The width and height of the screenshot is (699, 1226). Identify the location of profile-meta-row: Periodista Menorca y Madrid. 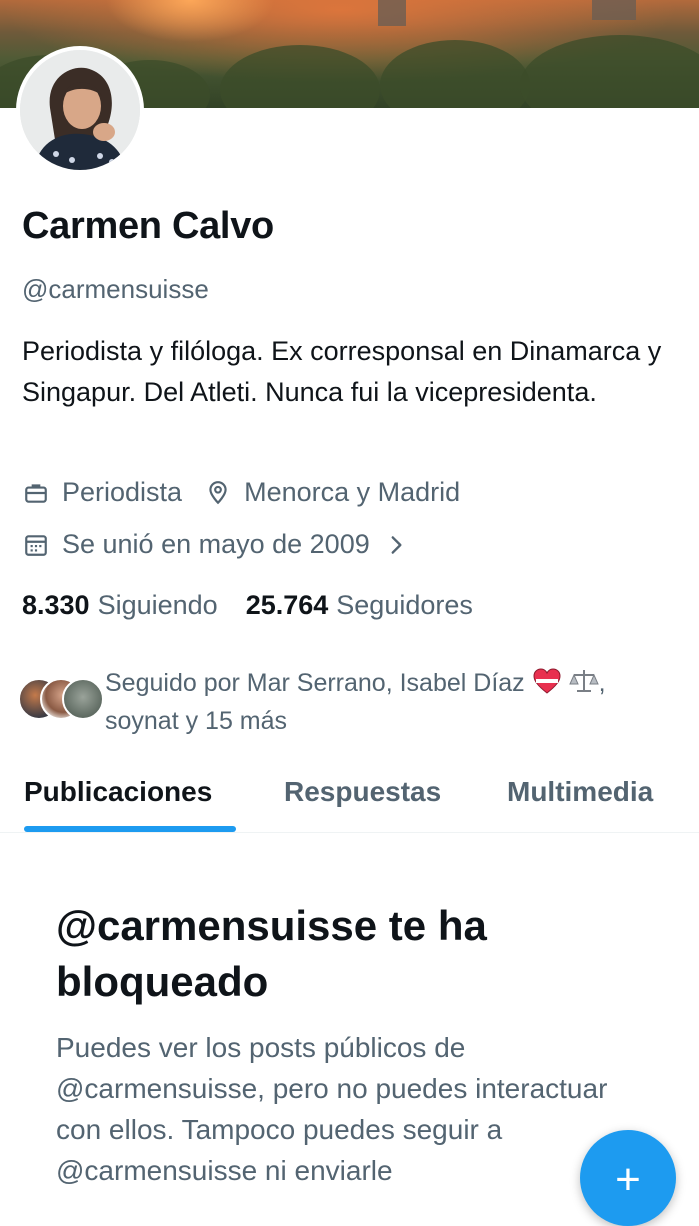
(241, 492).